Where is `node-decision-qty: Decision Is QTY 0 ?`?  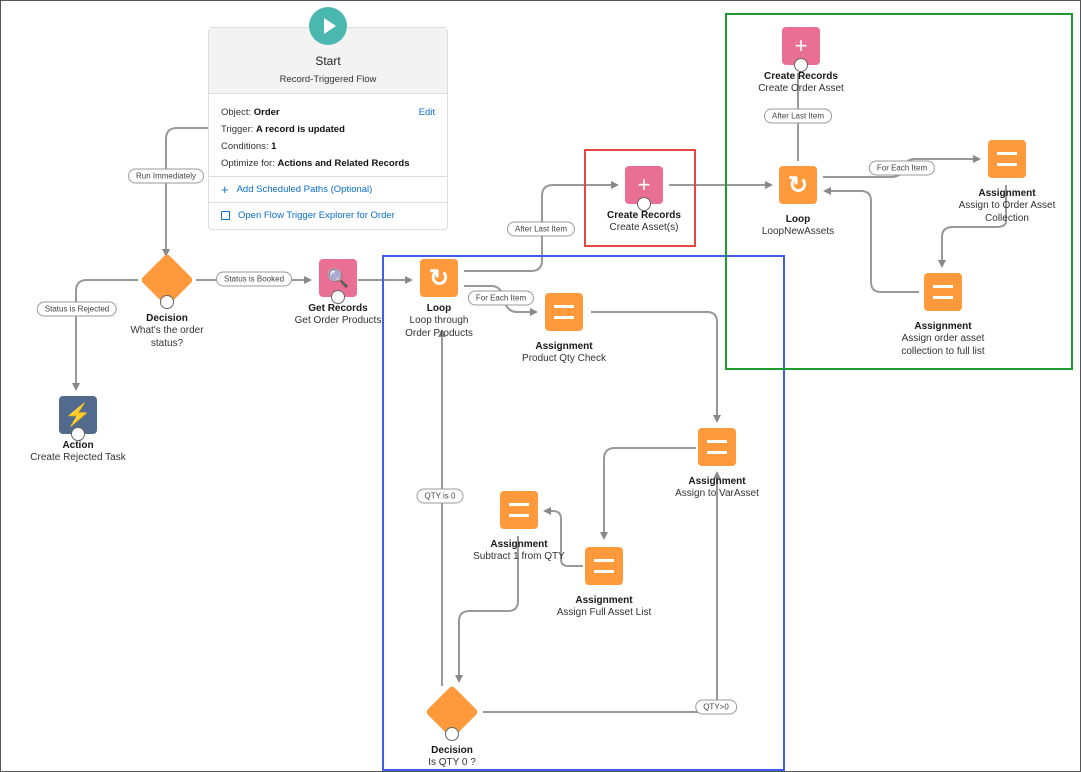 node-decision-qty: Decision Is QTY 0 ? is located at coordinates (452, 727).